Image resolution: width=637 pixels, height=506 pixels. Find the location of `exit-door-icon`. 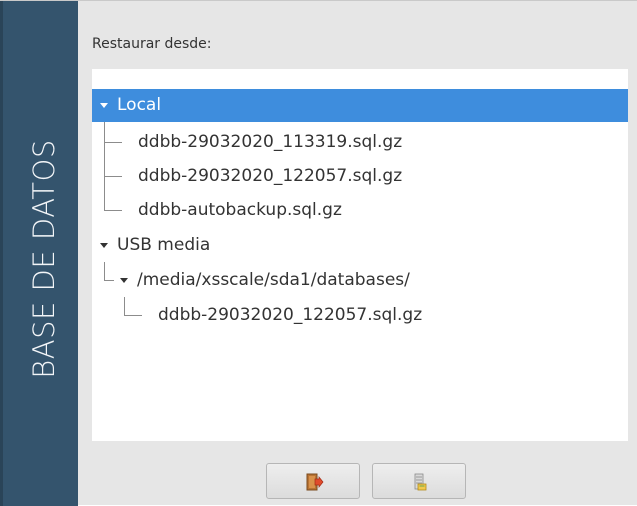

exit-door-icon is located at coordinates (315, 482).